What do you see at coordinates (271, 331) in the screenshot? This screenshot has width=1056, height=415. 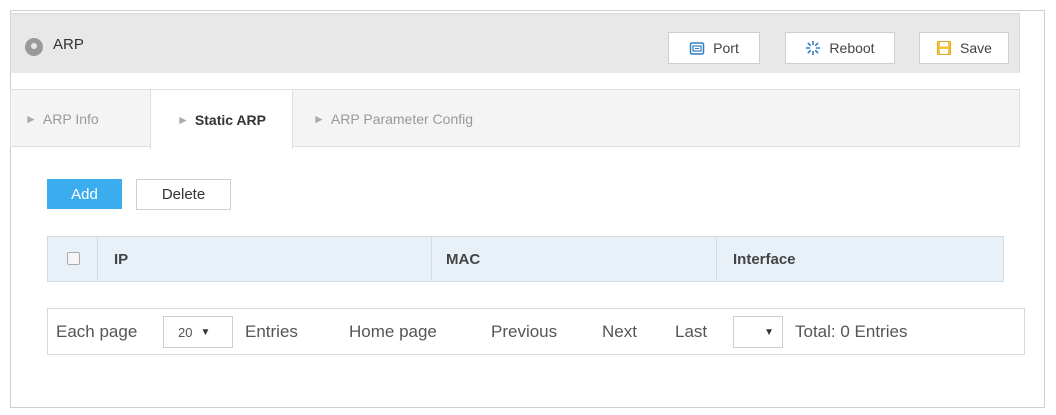 I see `entries-label: Entries` at bounding box center [271, 331].